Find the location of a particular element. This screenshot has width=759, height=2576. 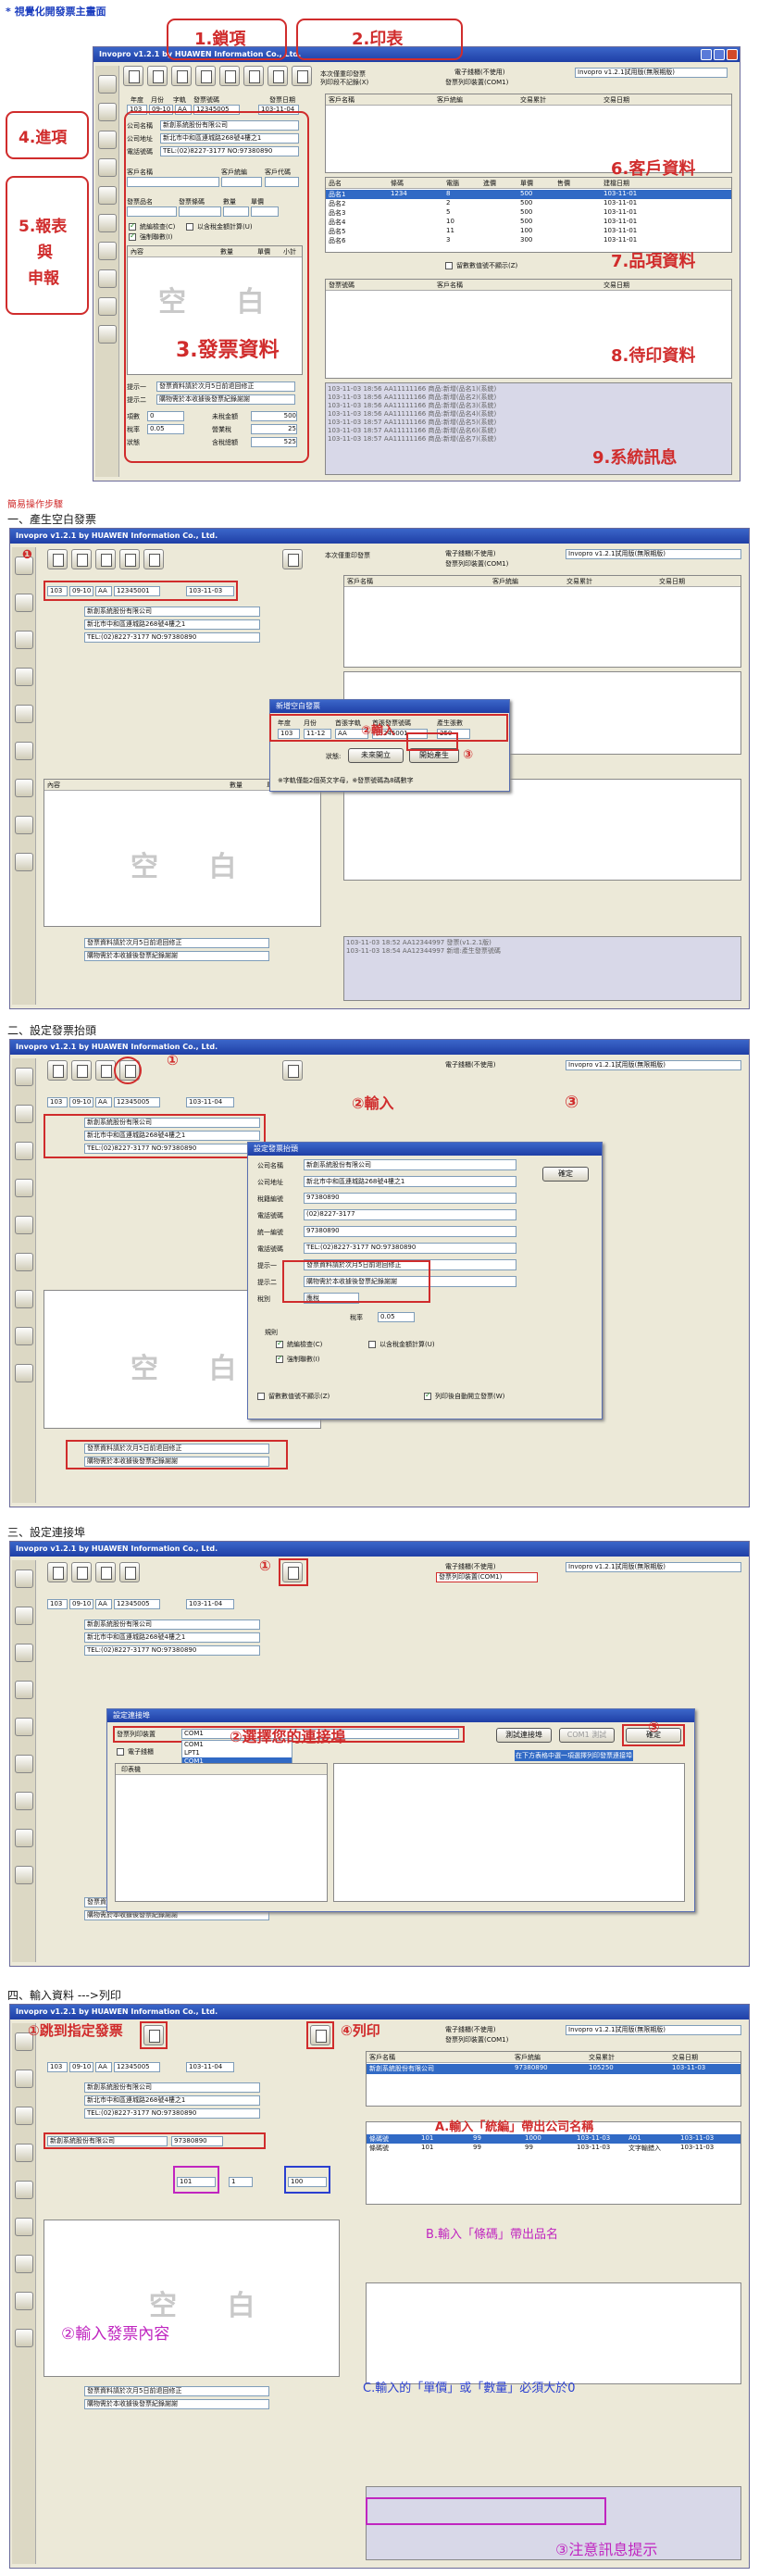

s2-copy-icon is located at coordinates (82, 1070).